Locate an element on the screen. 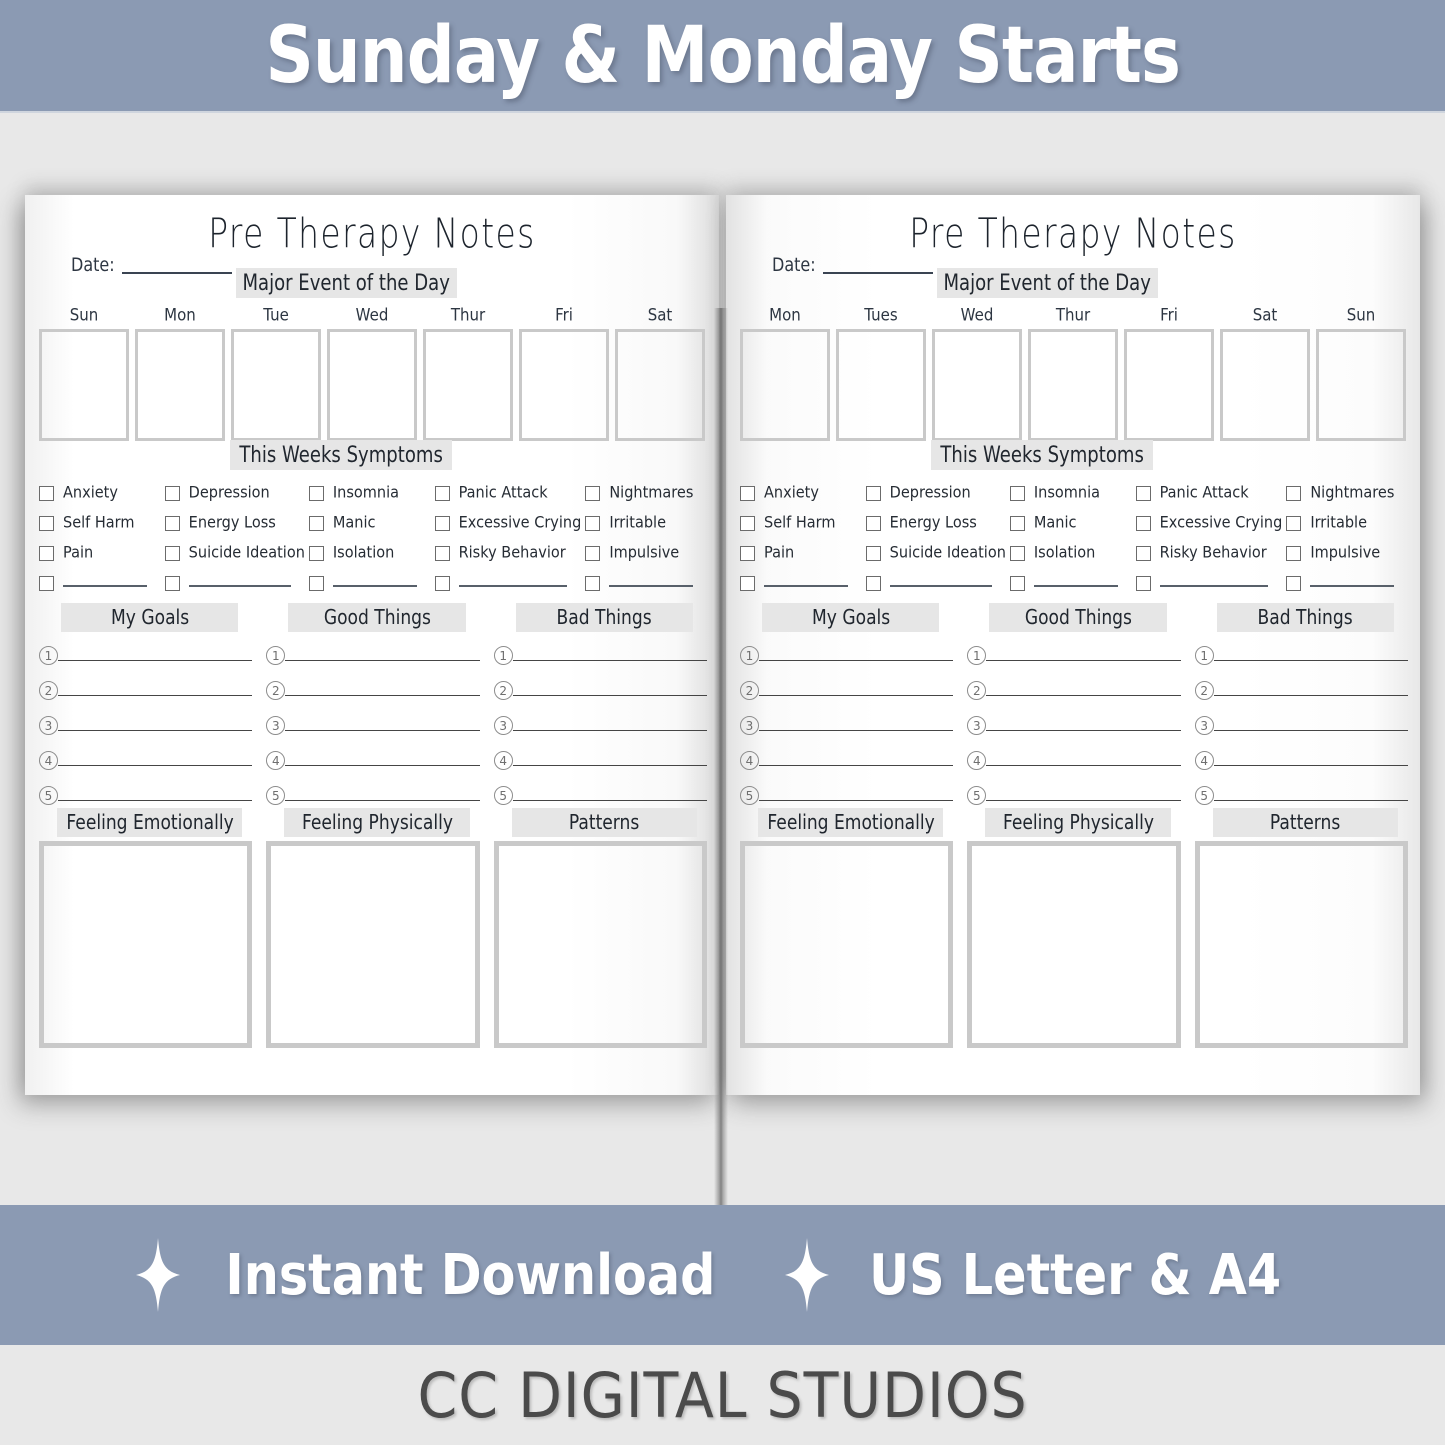  symptom-item: Energy Loss is located at coordinates (935, 523).